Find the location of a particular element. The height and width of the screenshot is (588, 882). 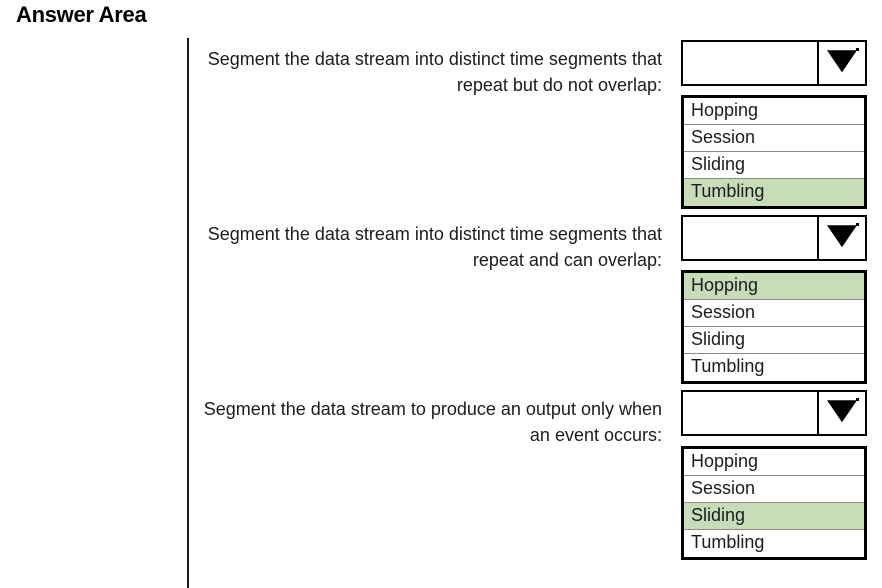

dropdown-2-toggle-button is located at coordinates (842, 238).